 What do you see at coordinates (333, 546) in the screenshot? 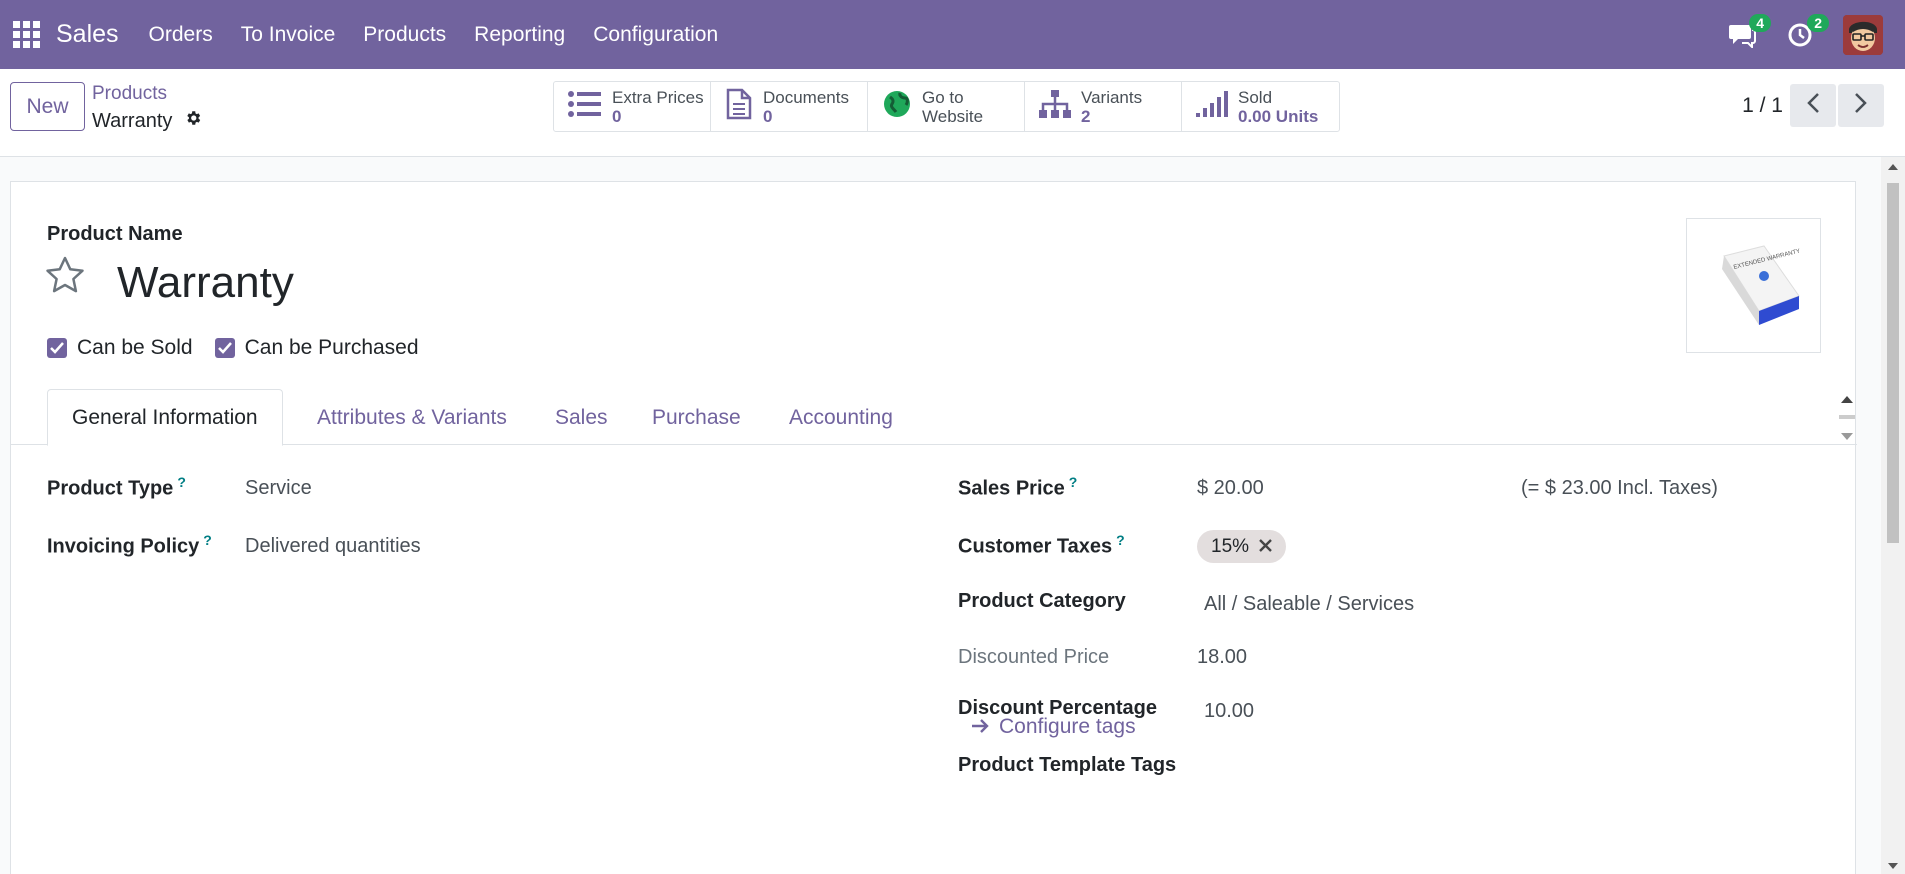
I see `invoicing-policy-value: Delivered quantities` at bounding box center [333, 546].